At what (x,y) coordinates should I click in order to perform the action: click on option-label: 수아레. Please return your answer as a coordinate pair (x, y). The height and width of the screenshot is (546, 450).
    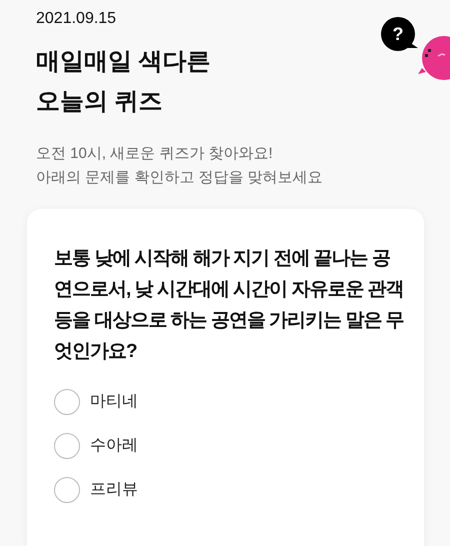
    Looking at the image, I should click on (114, 446).